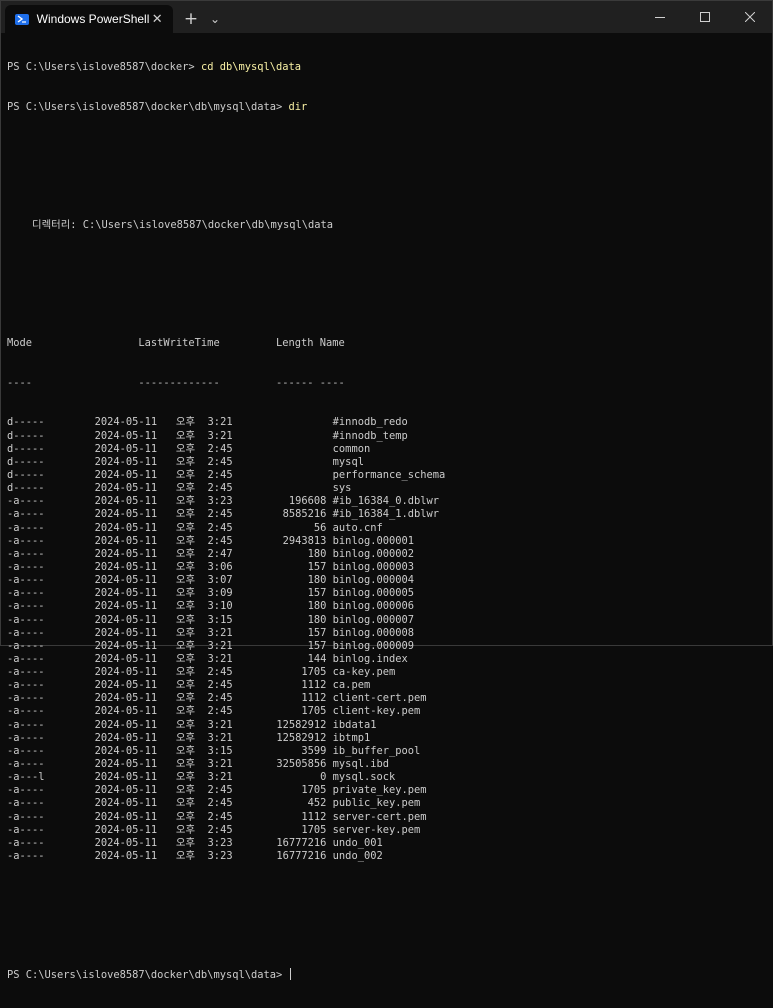 The width and height of the screenshot is (773, 1008). I want to click on table-row: d----- 2024-05-11 오후 3:21 #innodb_redo, so click(385, 422).